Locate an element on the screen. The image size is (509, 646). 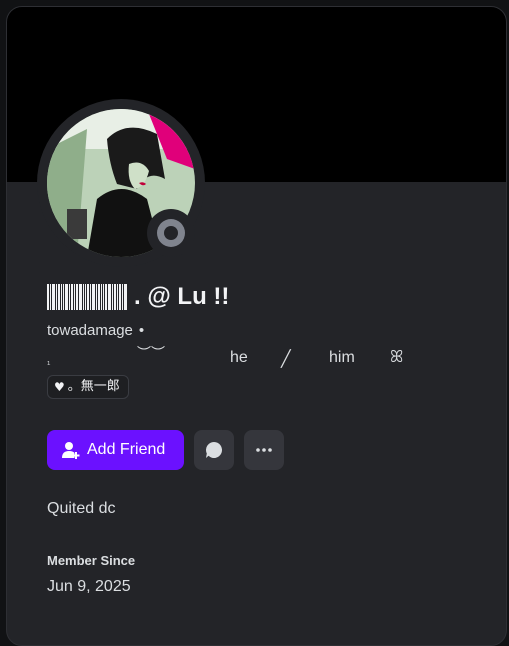
profile-tag-text: 。無一郎 is located at coordinates (93, 386).